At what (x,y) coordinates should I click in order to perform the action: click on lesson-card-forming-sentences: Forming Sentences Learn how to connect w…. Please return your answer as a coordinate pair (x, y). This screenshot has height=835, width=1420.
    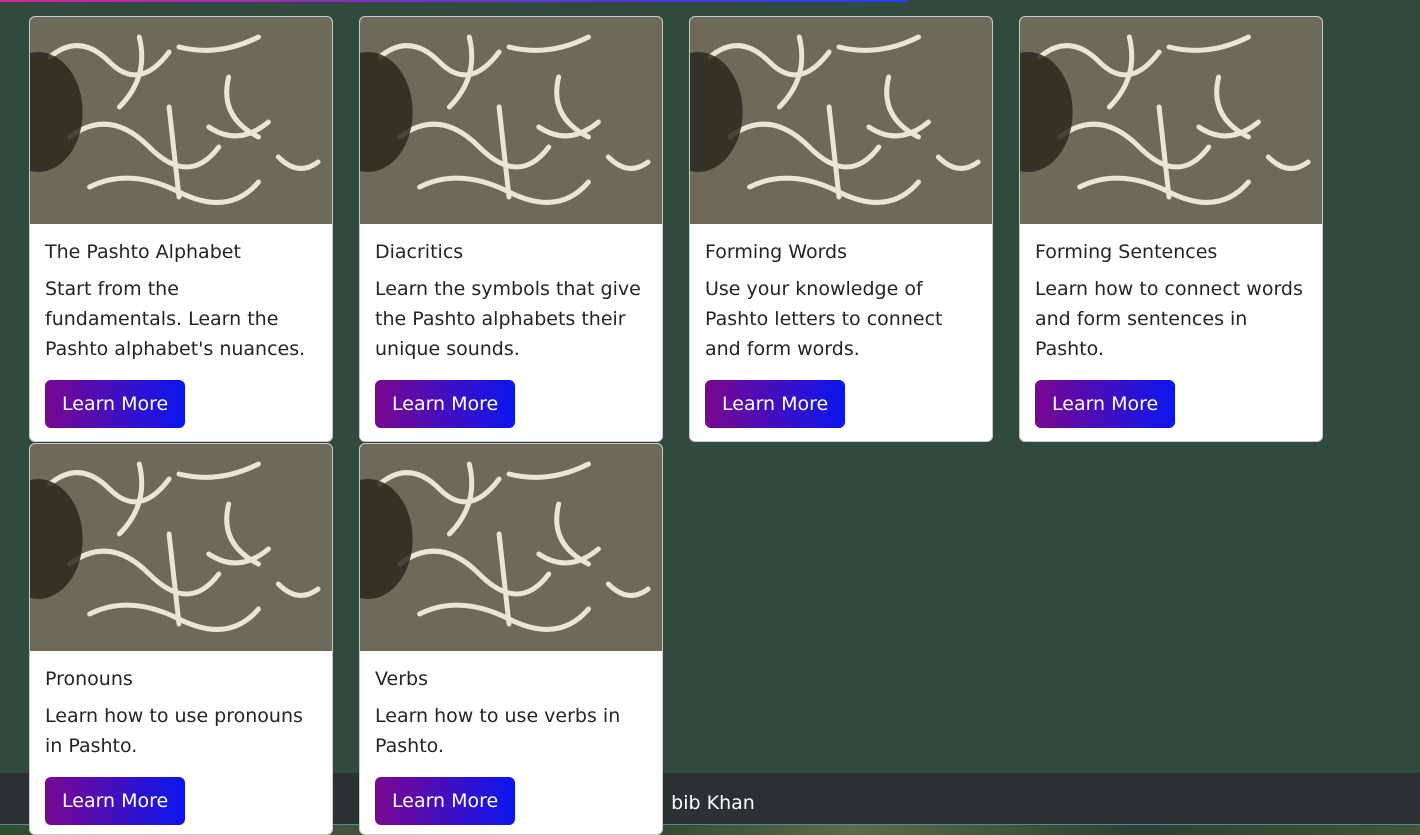
    Looking at the image, I should click on (1171, 229).